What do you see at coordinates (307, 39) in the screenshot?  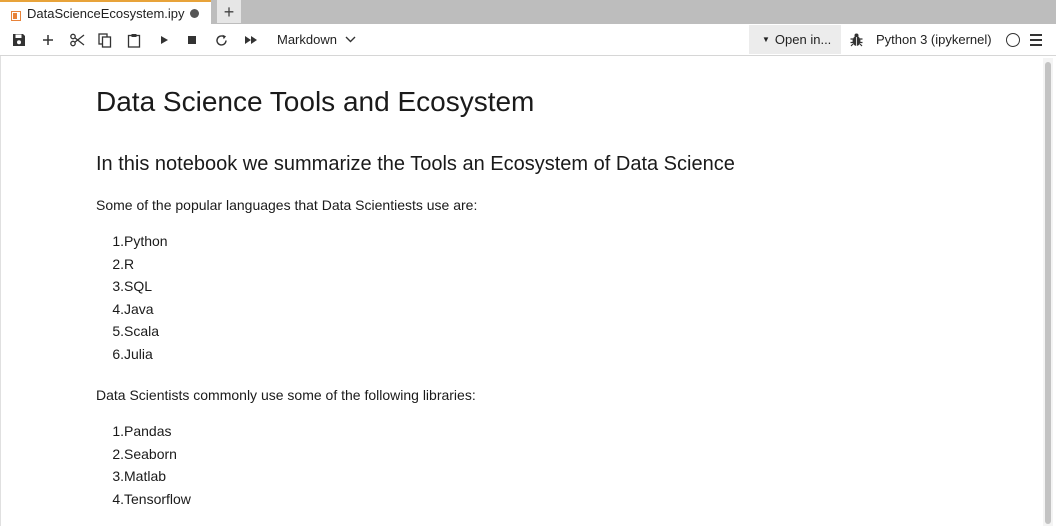 I see `cell-type-label: Markdown` at bounding box center [307, 39].